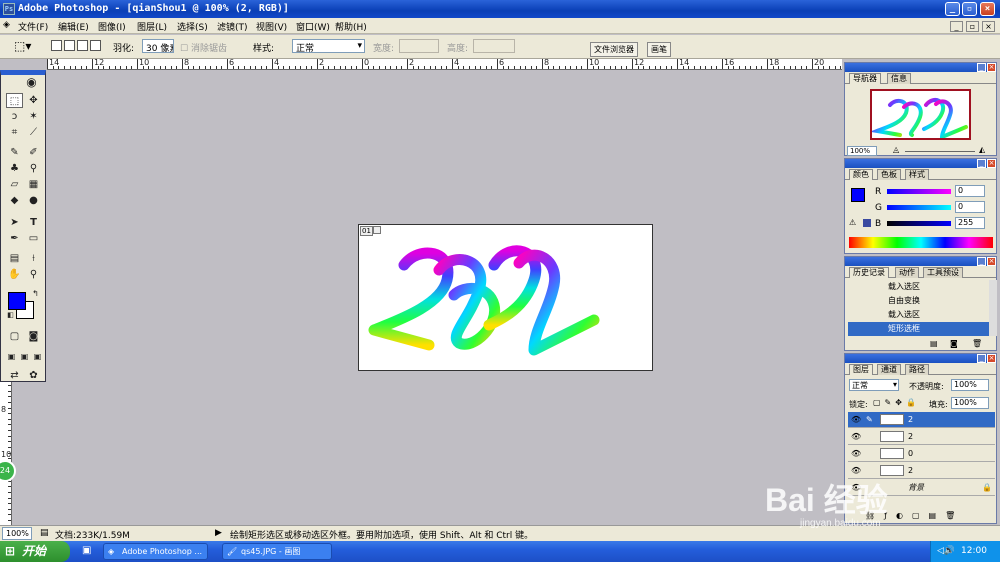 This screenshot has height=562, width=1000. I want to click on close-button: ×, so click(987, 9).